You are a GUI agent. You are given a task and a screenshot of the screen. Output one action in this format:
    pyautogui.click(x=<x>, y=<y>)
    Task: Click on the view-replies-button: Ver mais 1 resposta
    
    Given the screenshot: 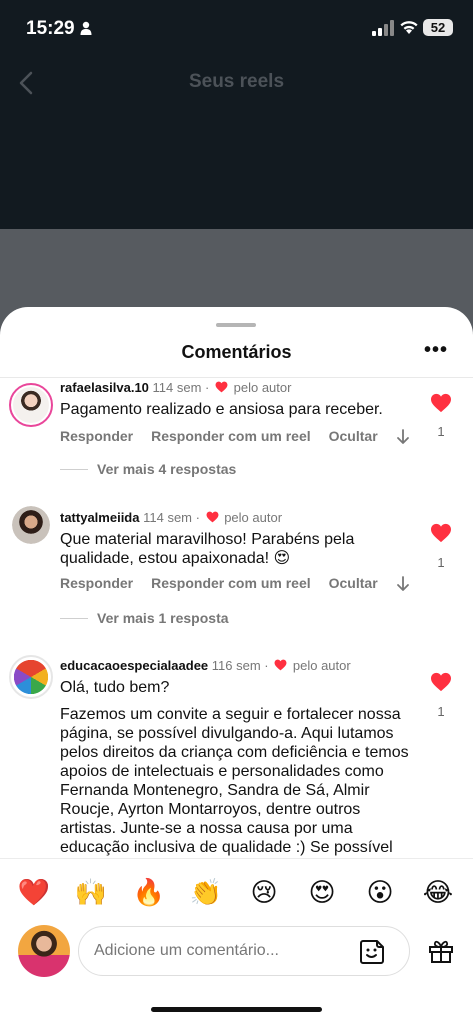 What is the action you would take?
    pyautogui.click(x=163, y=618)
    